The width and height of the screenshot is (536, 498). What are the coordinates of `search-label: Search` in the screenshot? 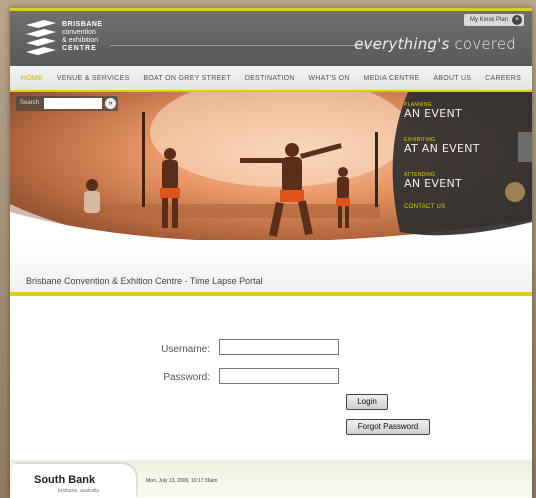 It's located at (30, 103).